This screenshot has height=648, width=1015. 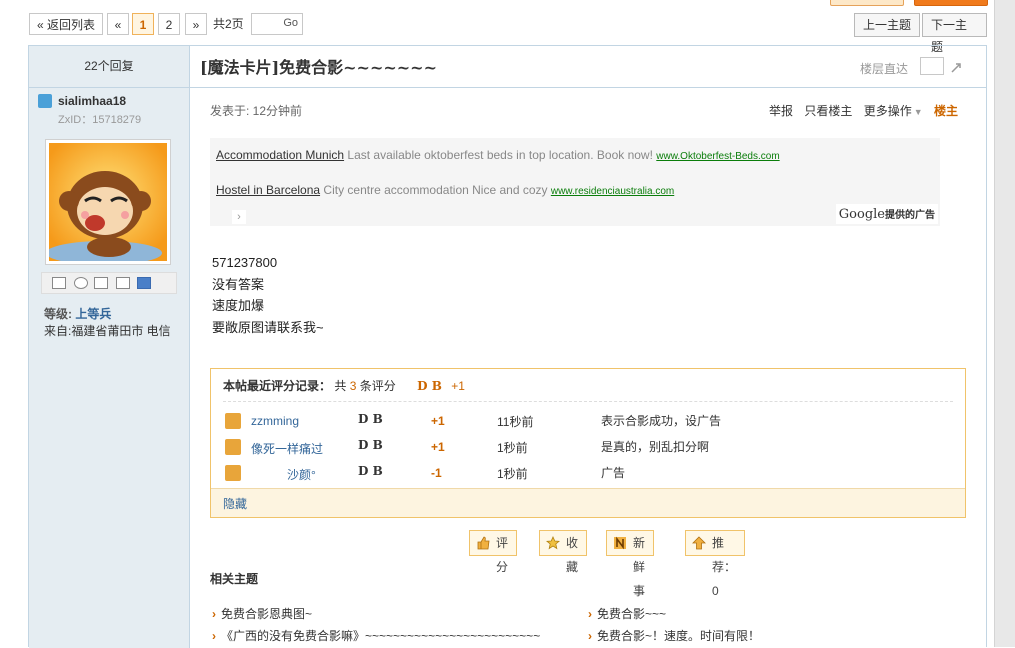 I want to click on ad-desc: City centre accommodation Nice and cozy, so click(x=435, y=190).